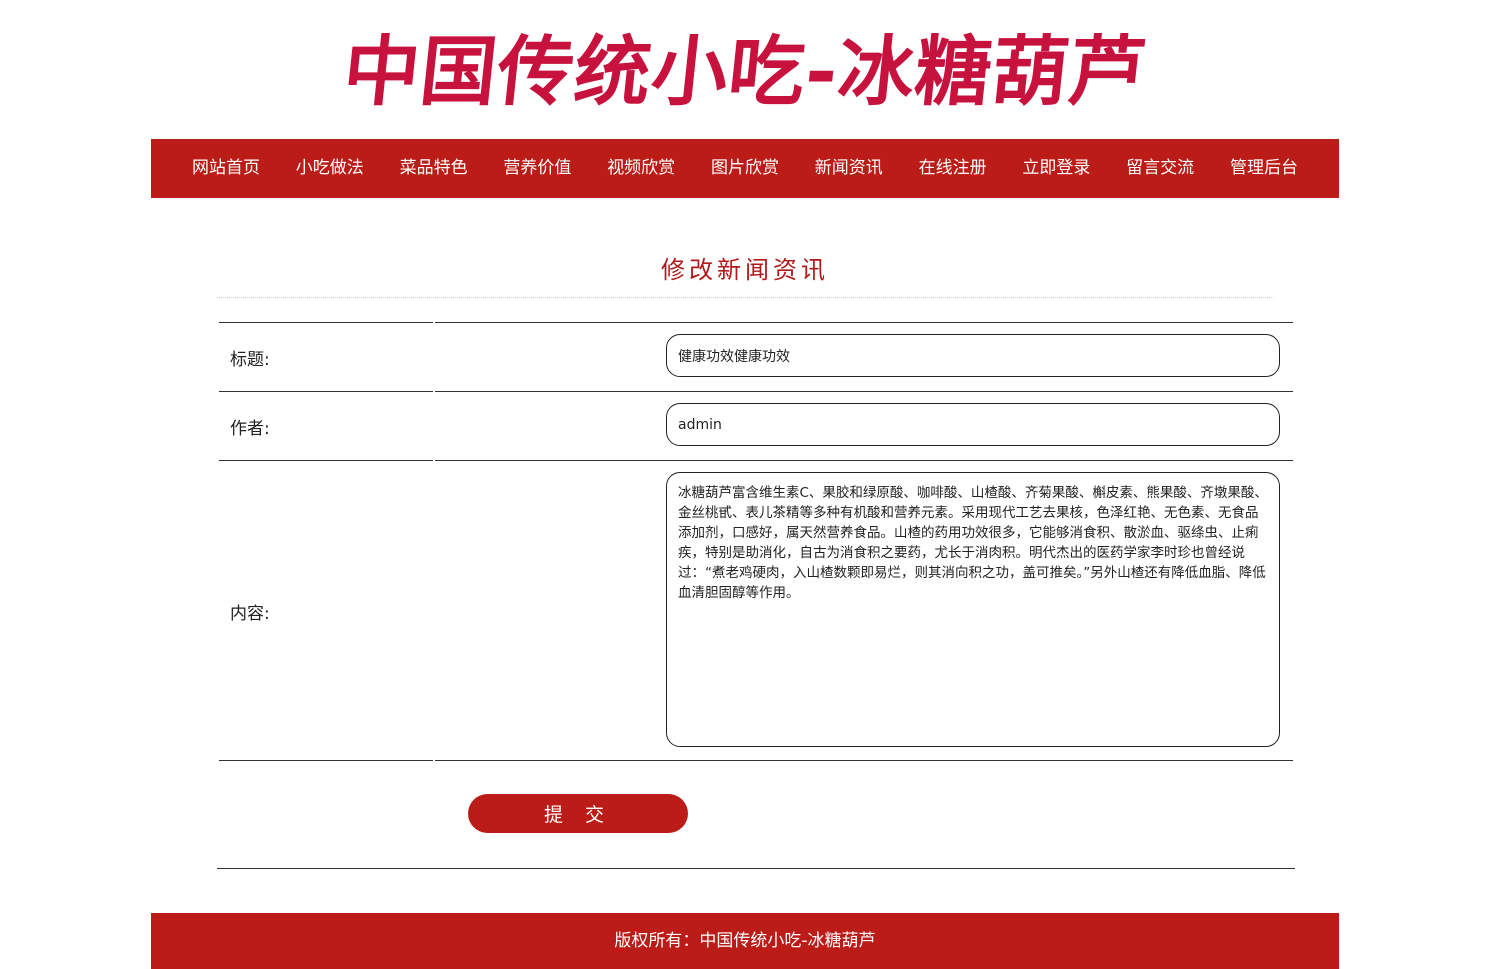 Image resolution: width=1490 pixels, height=969 pixels. I want to click on nav-item-nutrition: 营养价值, so click(537, 168).